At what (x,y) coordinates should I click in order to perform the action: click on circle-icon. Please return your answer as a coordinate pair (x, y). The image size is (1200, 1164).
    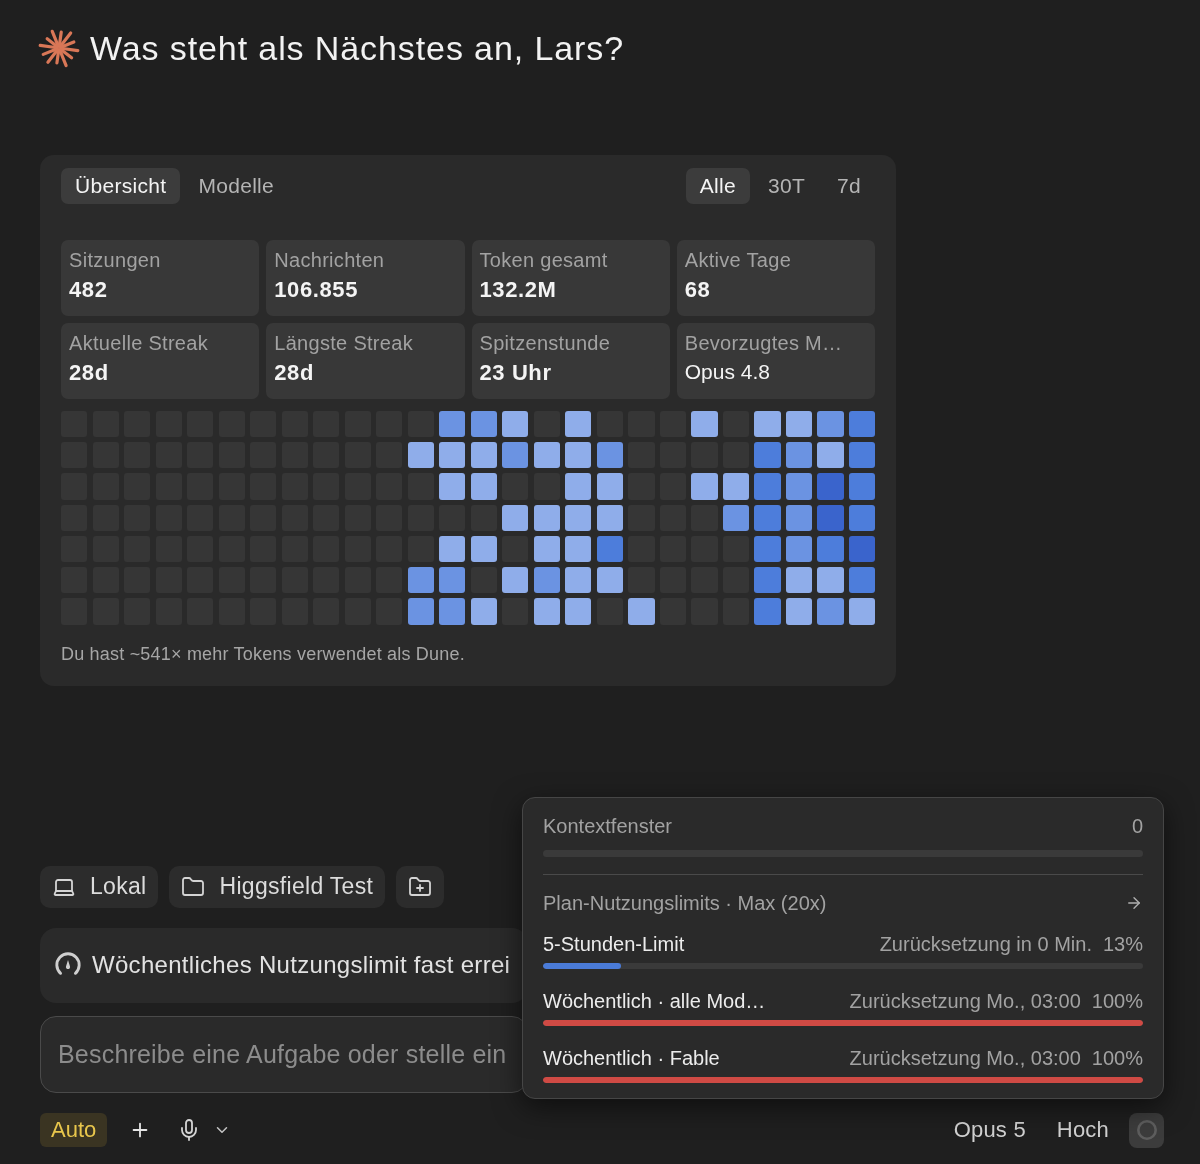
    Looking at the image, I should click on (1146, 1130).